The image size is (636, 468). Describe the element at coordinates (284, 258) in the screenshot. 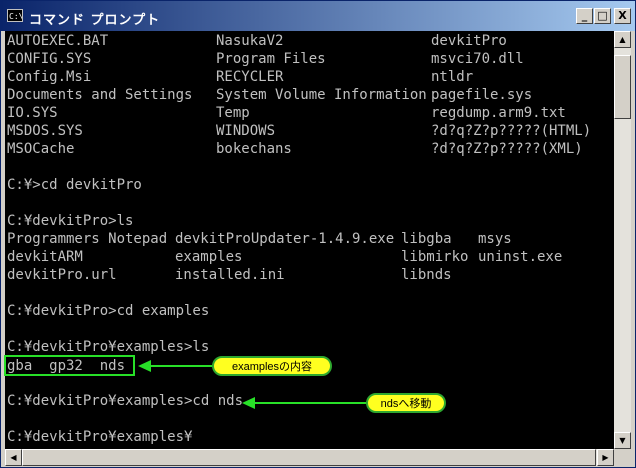

I see `ls-row: devkitARM examples libmirko uninst.exe` at that location.